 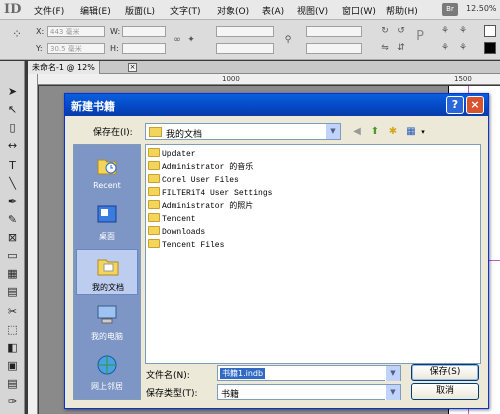 I want to click on horizontal-ruler: 1000 1500, so click(x=269, y=79).